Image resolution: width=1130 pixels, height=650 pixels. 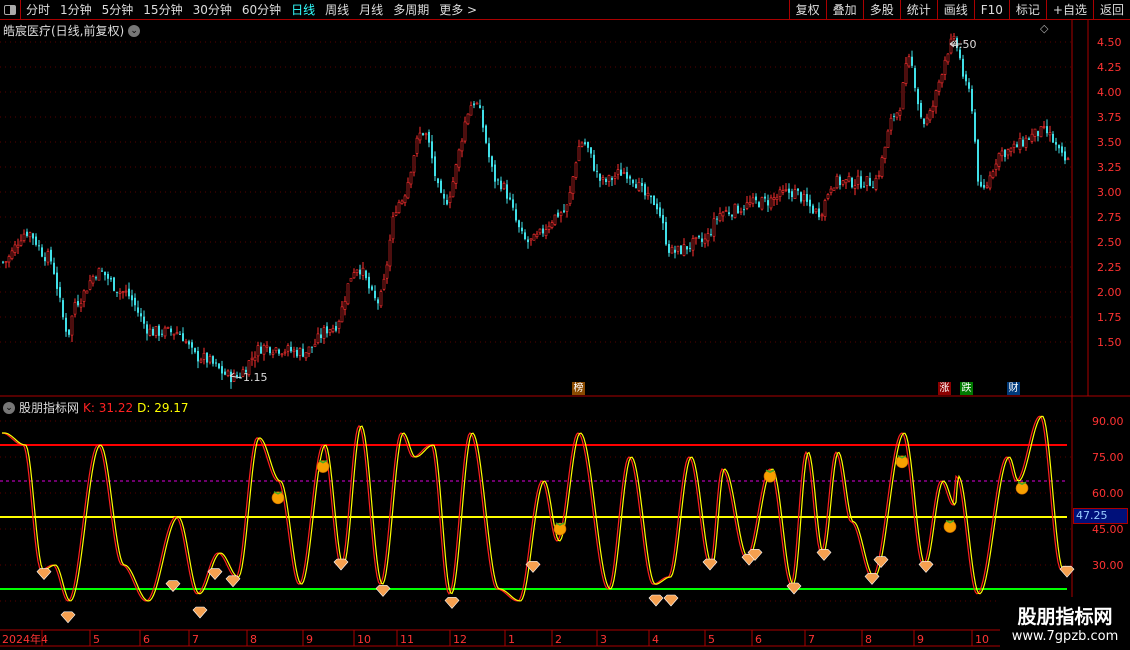 I want to click on event-tag-3: 财, so click(x=1013, y=388).